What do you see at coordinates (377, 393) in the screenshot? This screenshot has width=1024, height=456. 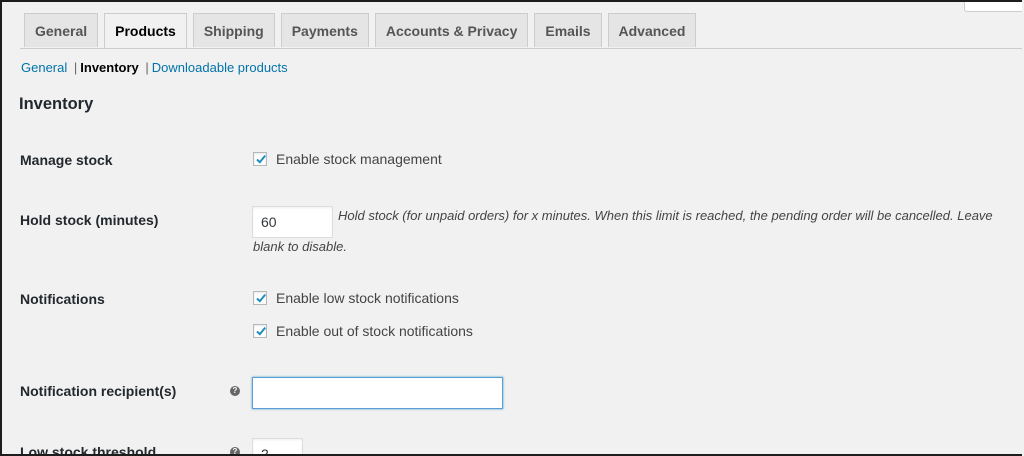 I see `notification-recipient-input` at bounding box center [377, 393].